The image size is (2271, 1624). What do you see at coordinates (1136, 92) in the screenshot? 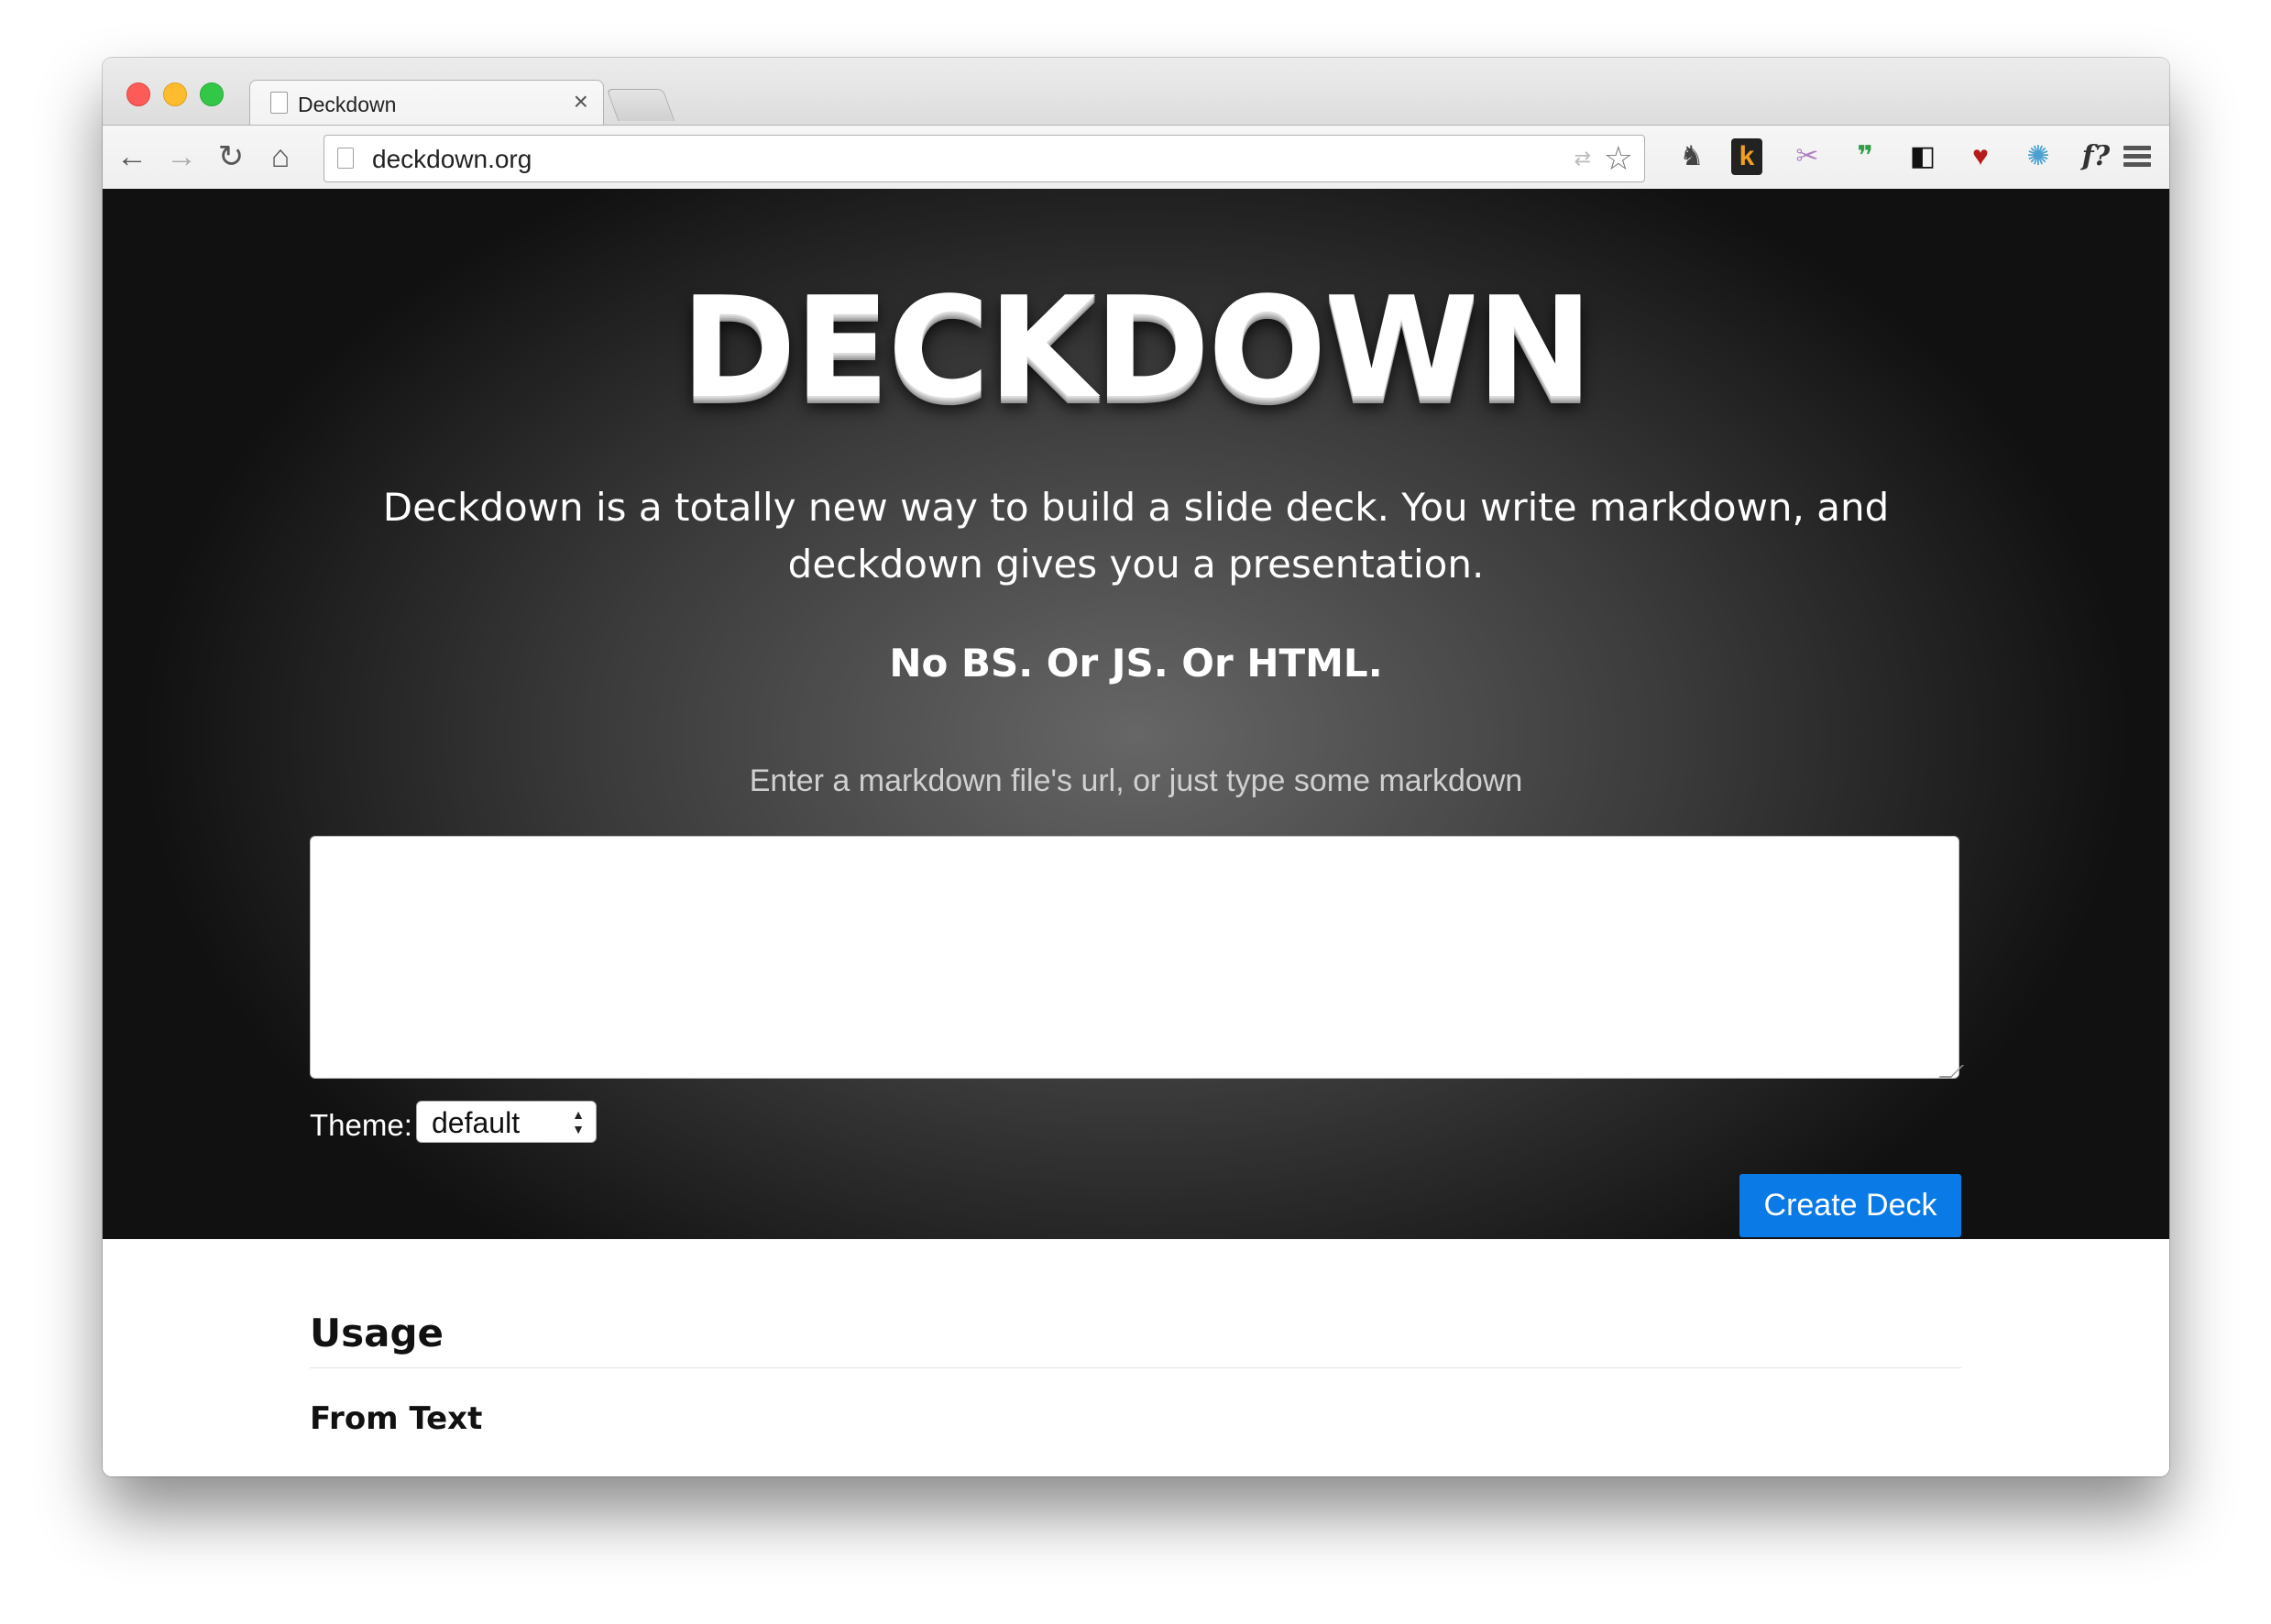
I see `tab-strip: Deckdown ×` at bounding box center [1136, 92].